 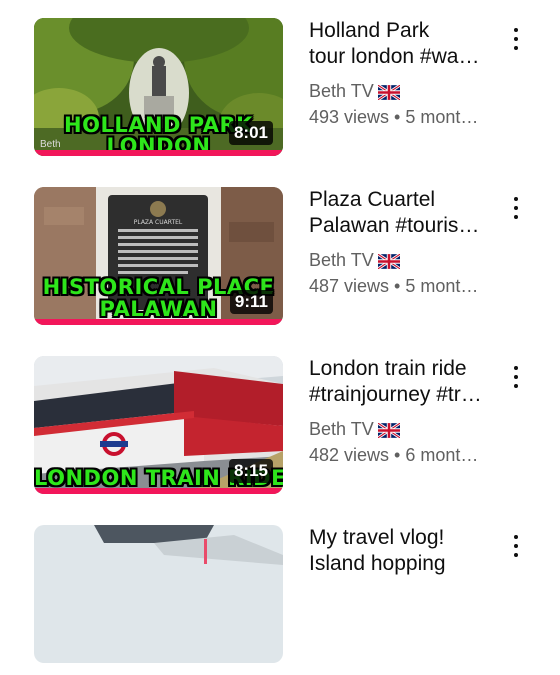 I want to click on thumbnail-watermark: Beth, so click(x=50, y=144).